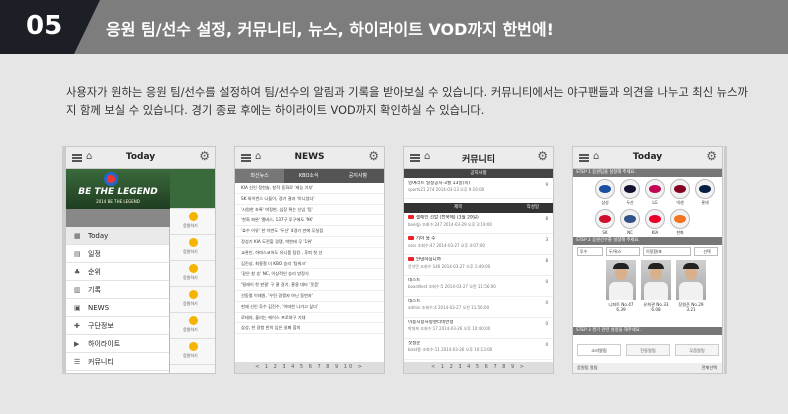  Describe the element at coordinates (706, 251) in the screenshot. I see `select-button: 선택` at that location.